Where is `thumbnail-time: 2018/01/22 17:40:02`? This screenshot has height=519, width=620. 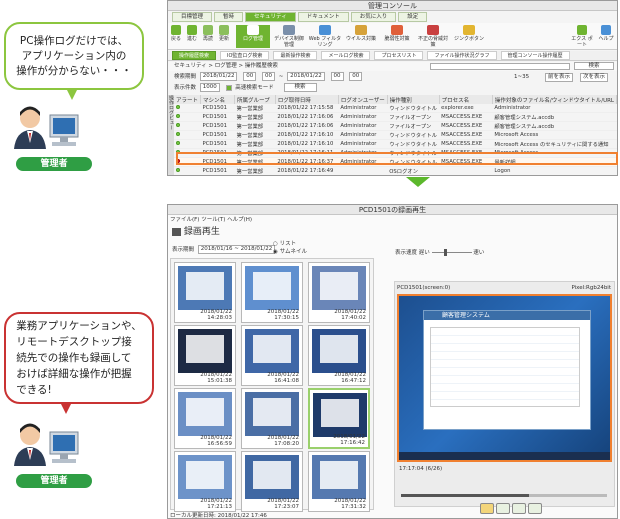 thumbnail-time: 2018/01/22 17:40:02 is located at coordinates (350, 315).